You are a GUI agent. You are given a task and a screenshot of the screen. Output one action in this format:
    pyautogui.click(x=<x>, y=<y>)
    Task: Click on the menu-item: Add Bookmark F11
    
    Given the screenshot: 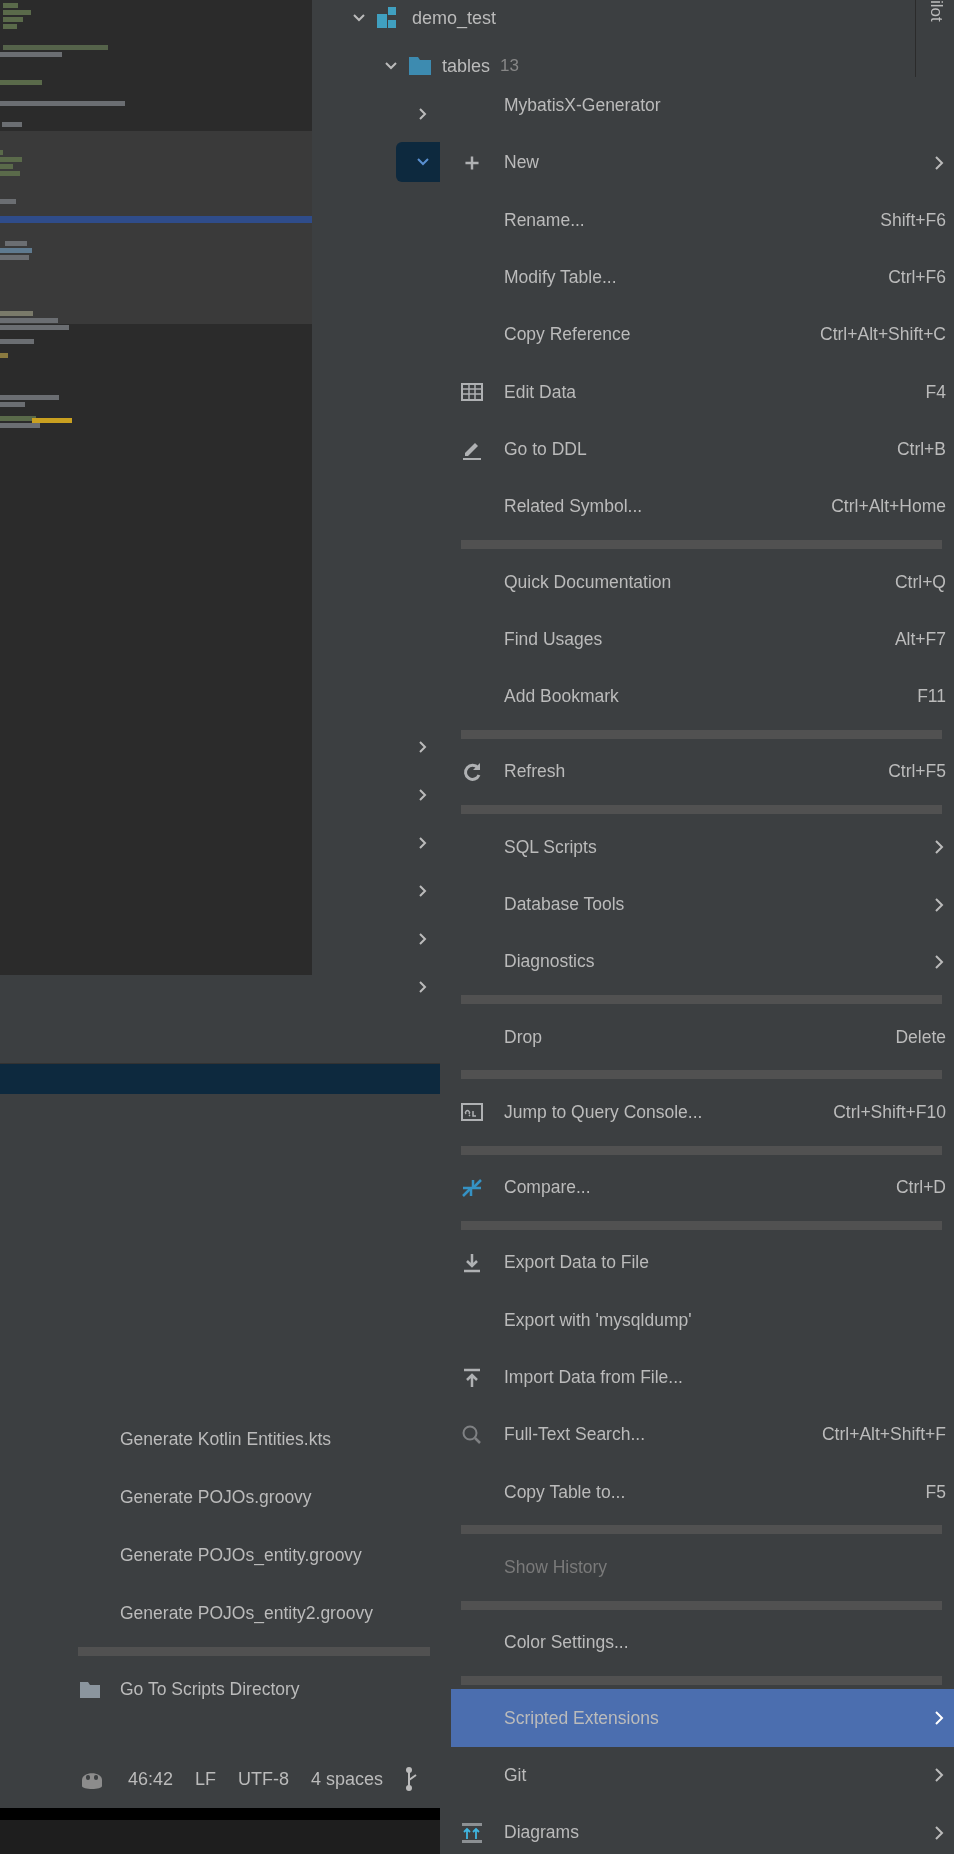 What is the action you would take?
    pyautogui.click(x=697, y=696)
    